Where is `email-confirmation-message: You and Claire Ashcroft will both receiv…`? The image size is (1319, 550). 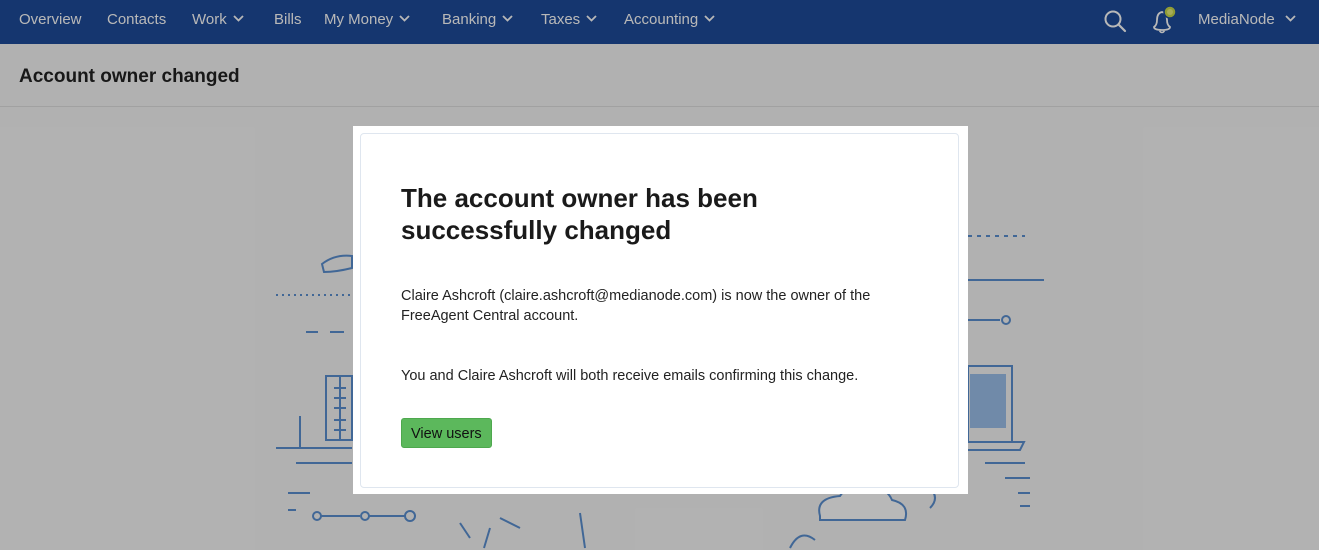
email-confirmation-message: You and Claire Ashcroft will both receiv… is located at coordinates (630, 376).